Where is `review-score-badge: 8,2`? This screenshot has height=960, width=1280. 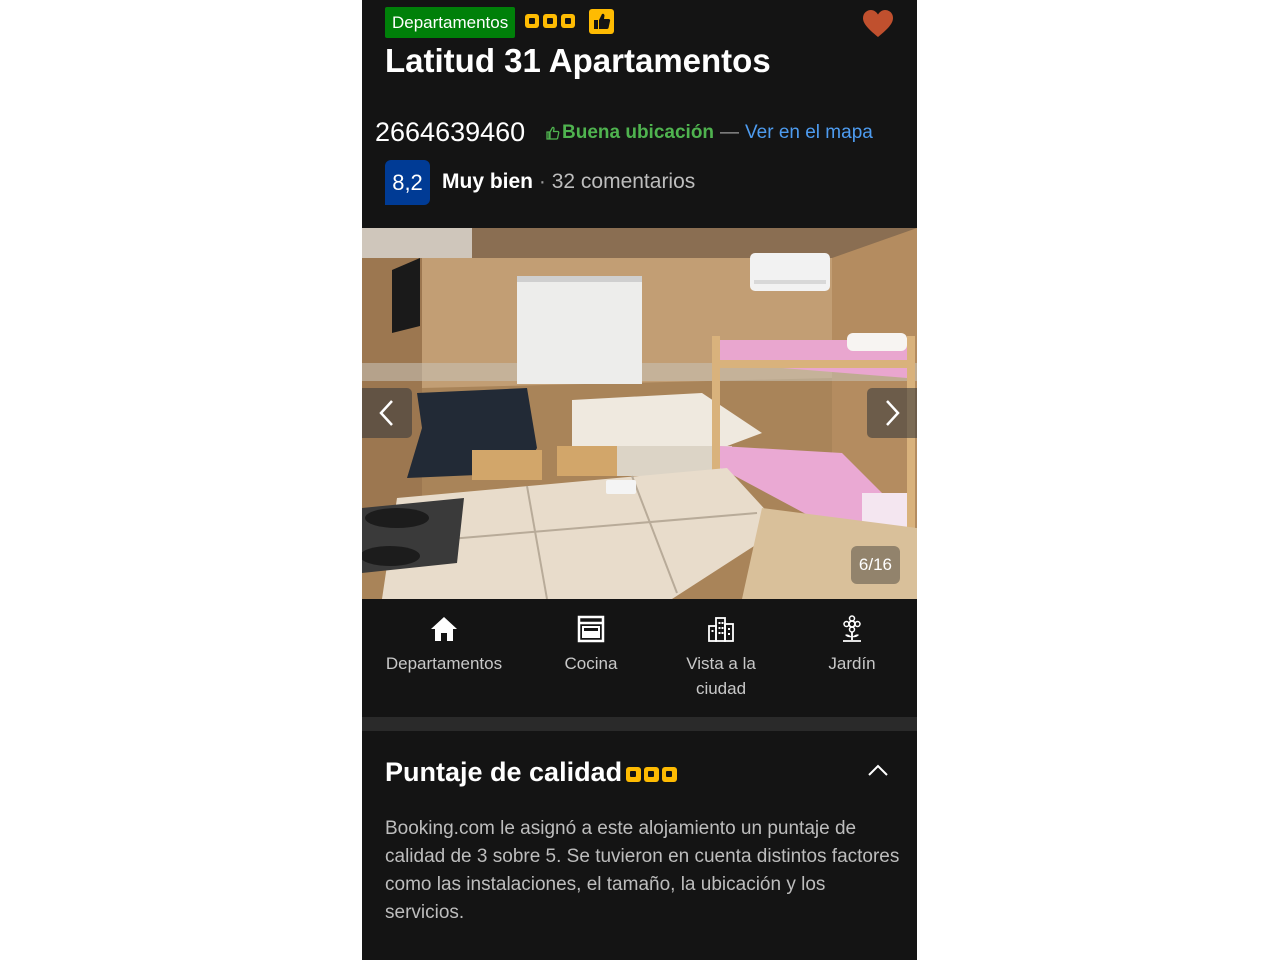 review-score-badge: 8,2 is located at coordinates (407, 182).